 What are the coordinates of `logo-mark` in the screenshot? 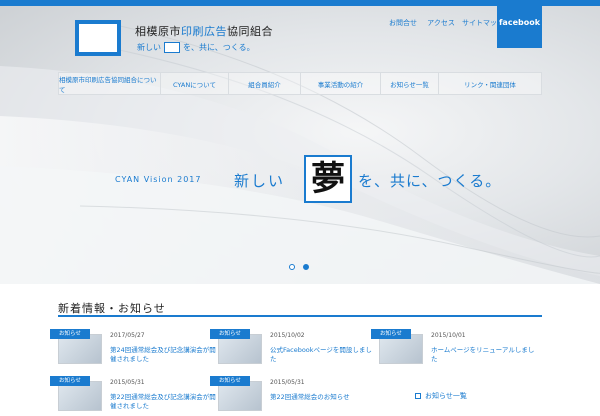 It's located at (98, 38).